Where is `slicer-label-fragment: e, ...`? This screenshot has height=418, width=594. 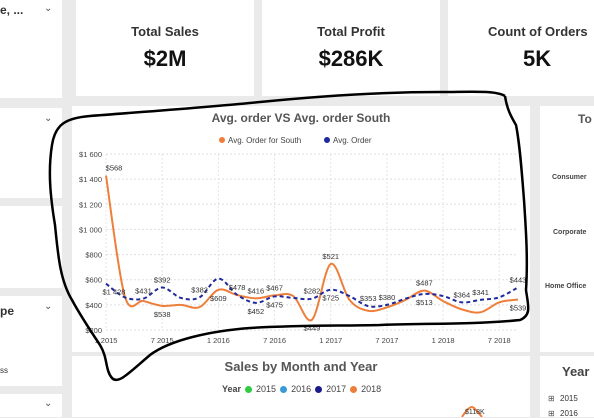
slicer-label-fragment: e, ... is located at coordinates (12, 10).